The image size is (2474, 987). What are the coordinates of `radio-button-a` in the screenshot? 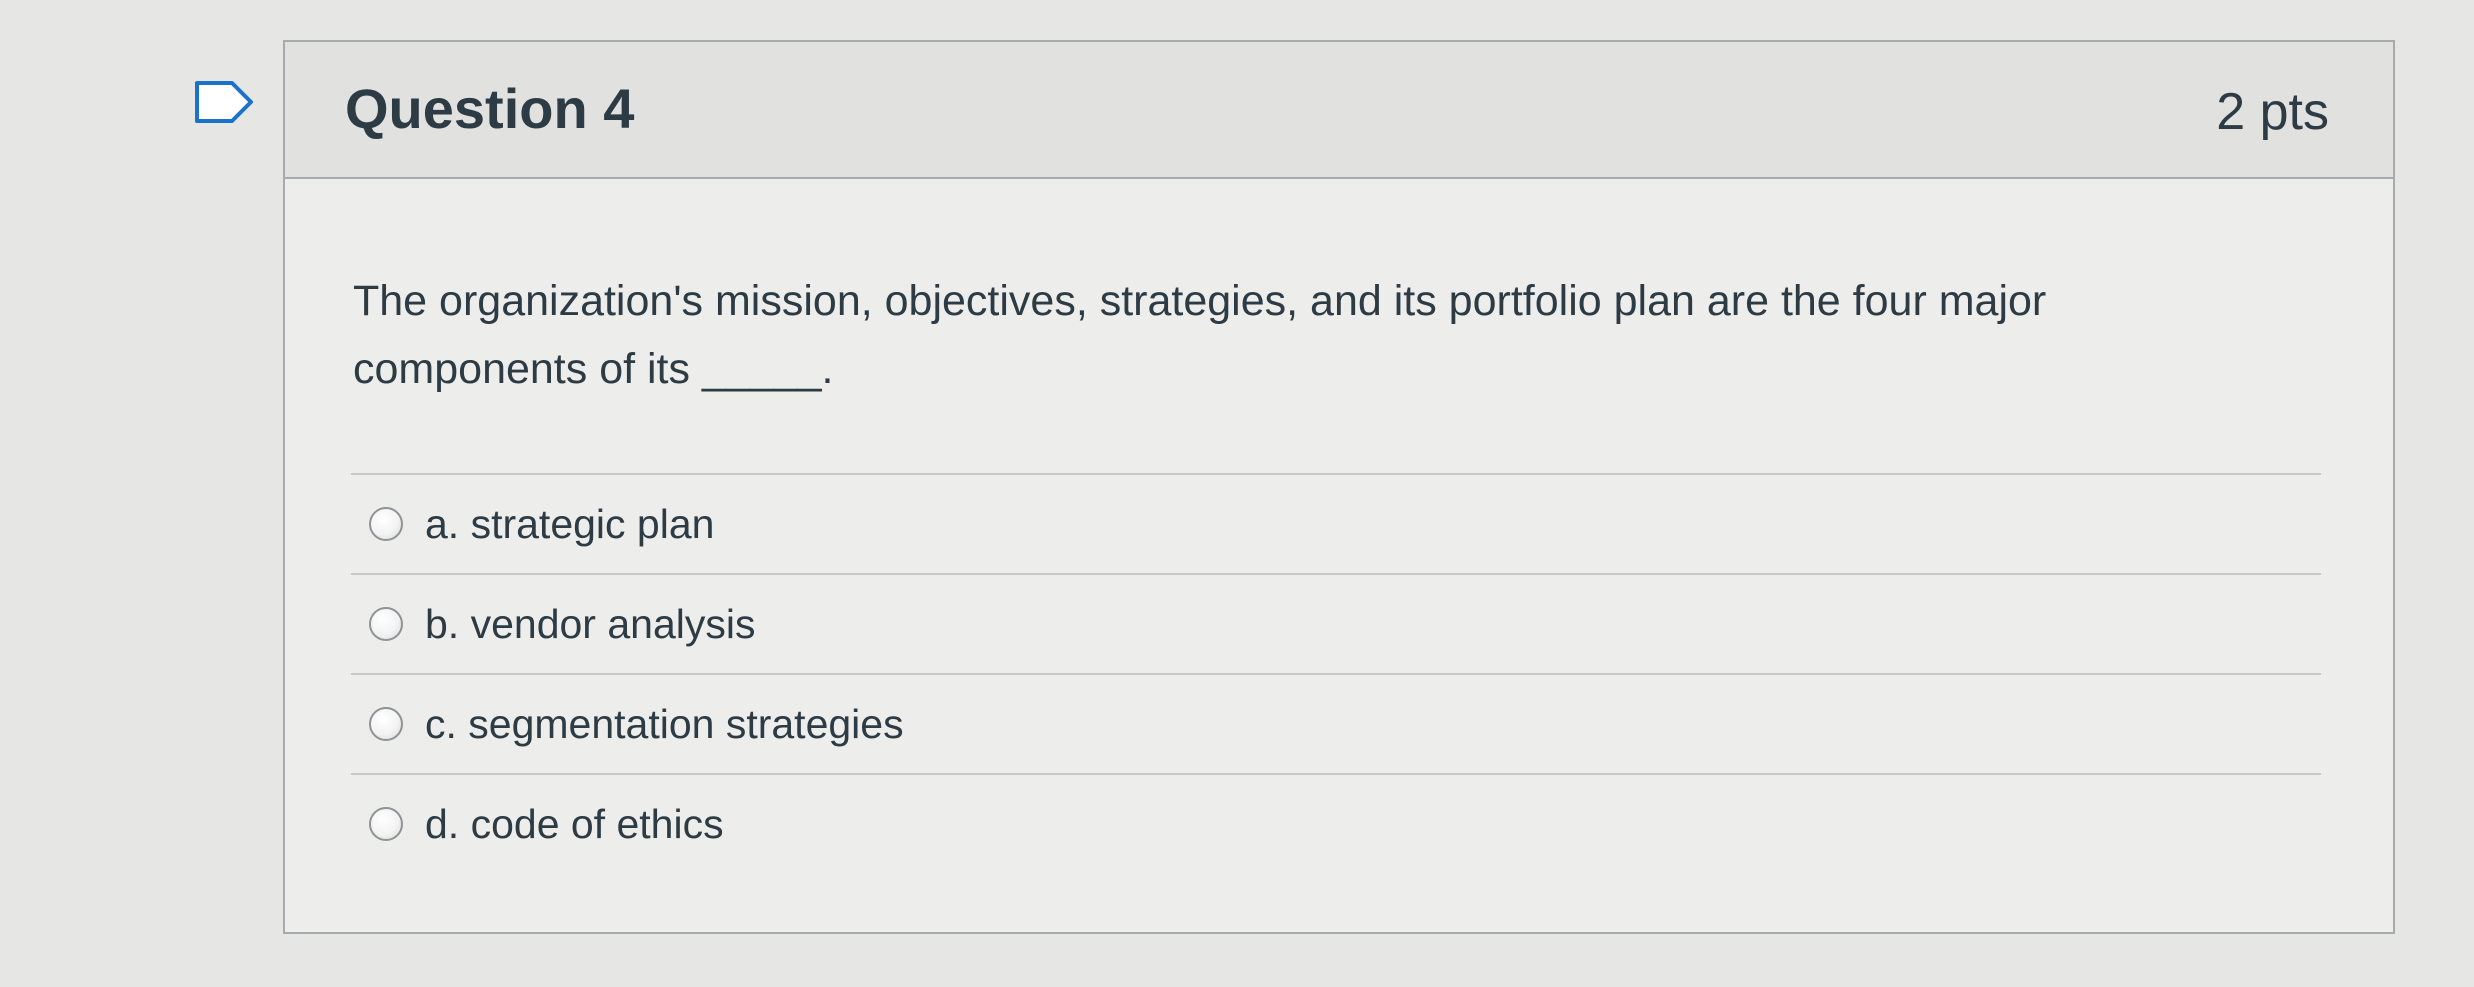 It's located at (386, 524).